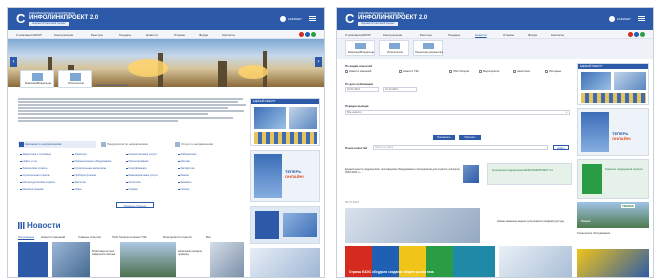  What do you see at coordinates (33, 259) in the screenshot?
I see `news-promo-image` at bounding box center [33, 259].